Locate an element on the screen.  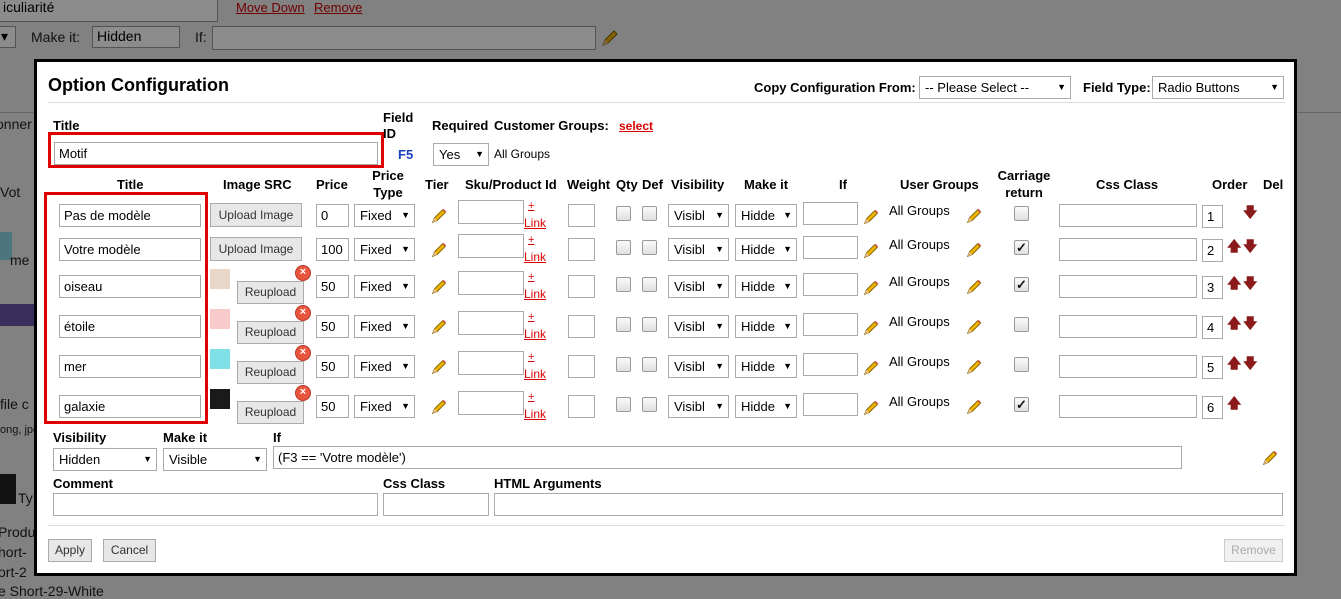
cancel-button: Cancel is located at coordinates (129, 550).